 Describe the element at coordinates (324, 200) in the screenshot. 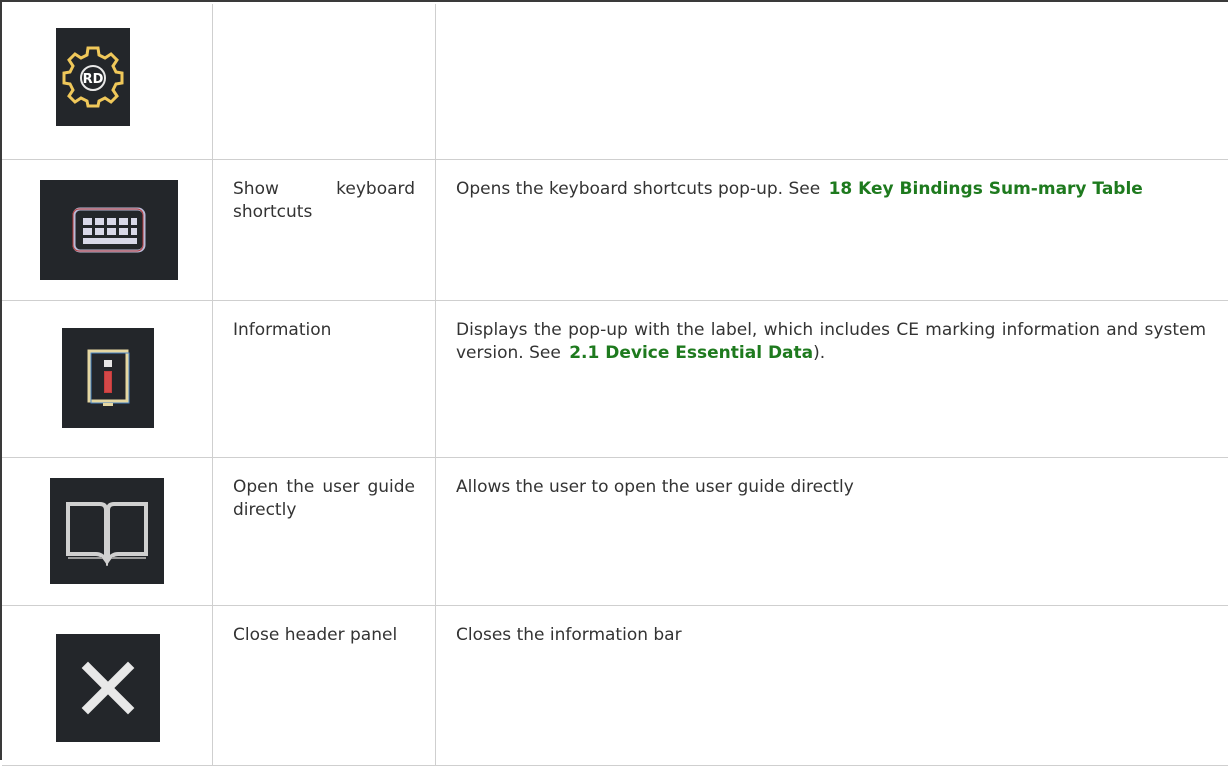

I see `function-name: Show keyboard shortcuts` at that location.